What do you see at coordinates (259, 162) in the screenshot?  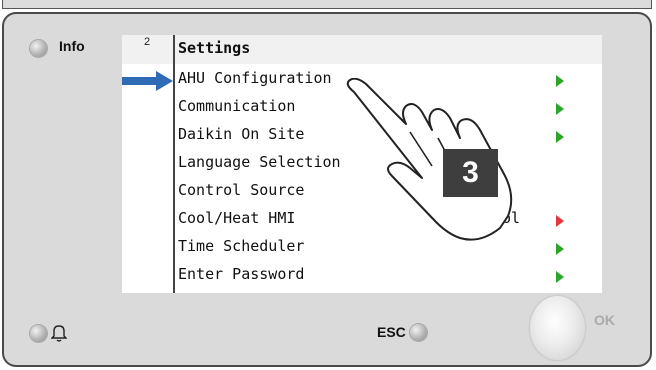 I see `menu-item-language-selection: Language Selection` at bounding box center [259, 162].